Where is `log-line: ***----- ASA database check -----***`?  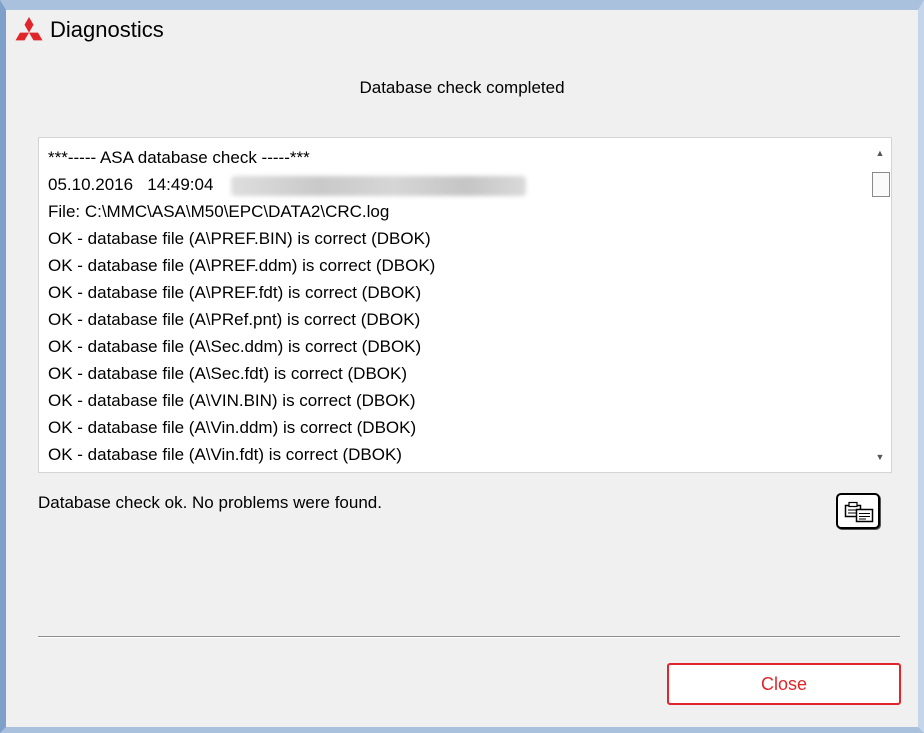 log-line: ***----- ASA database check -----*** is located at coordinates (179, 157).